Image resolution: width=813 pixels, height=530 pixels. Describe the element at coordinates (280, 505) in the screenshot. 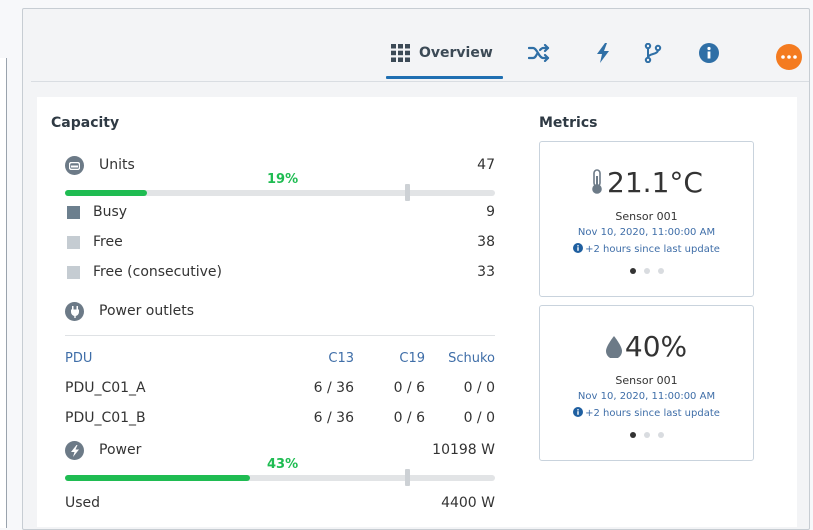

I see `used-row: Used 4400 W` at that location.